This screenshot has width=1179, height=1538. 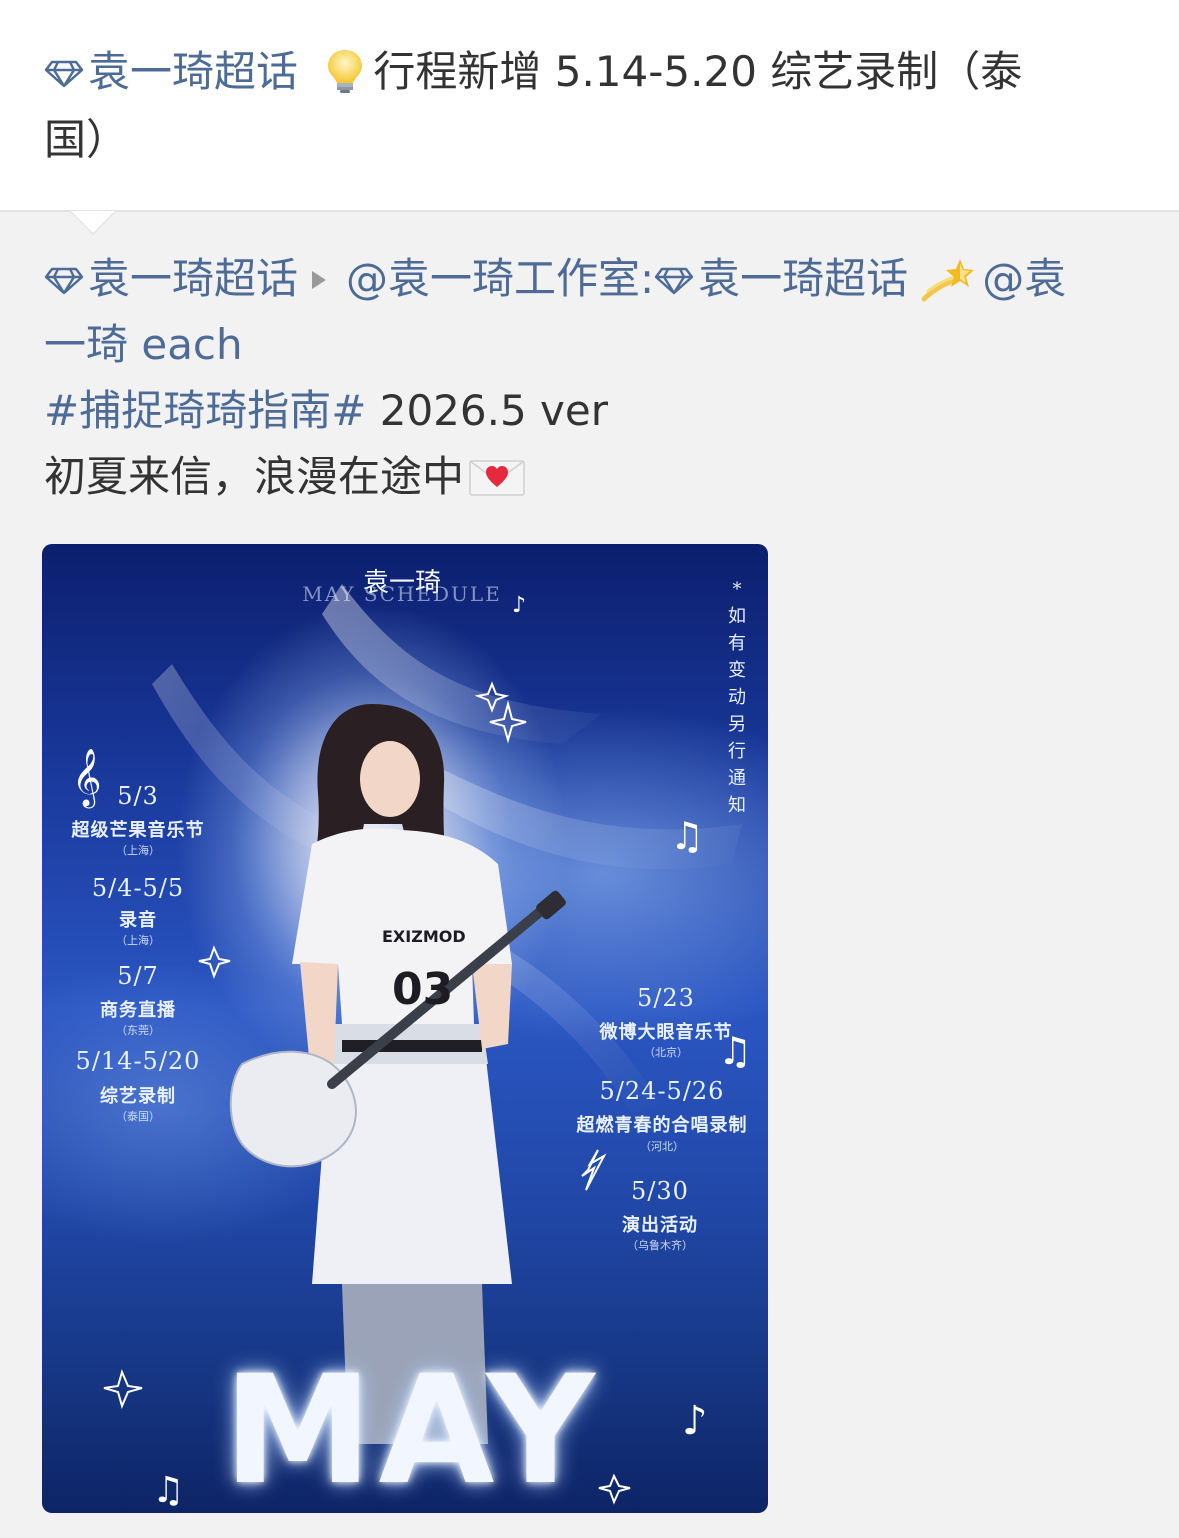 What do you see at coordinates (589, 211) in the screenshot?
I see `divider` at bounding box center [589, 211].